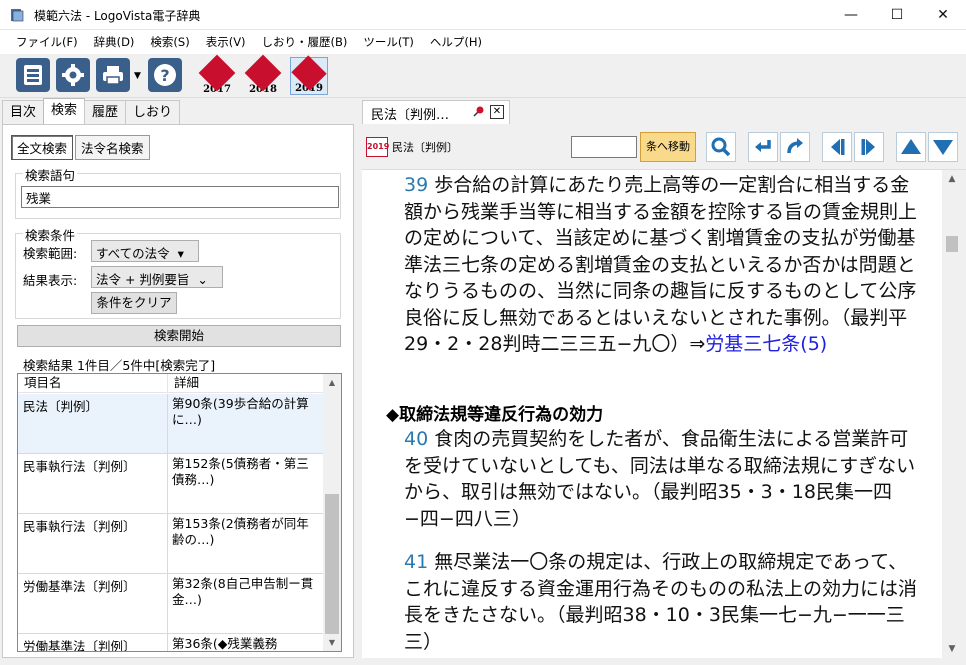 The height and width of the screenshot is (665, 966). Describe the element at coordinates (305, 42) in the screenshot. I see `menu-bookmarks-history: しおり・履歴(B)` at that location.